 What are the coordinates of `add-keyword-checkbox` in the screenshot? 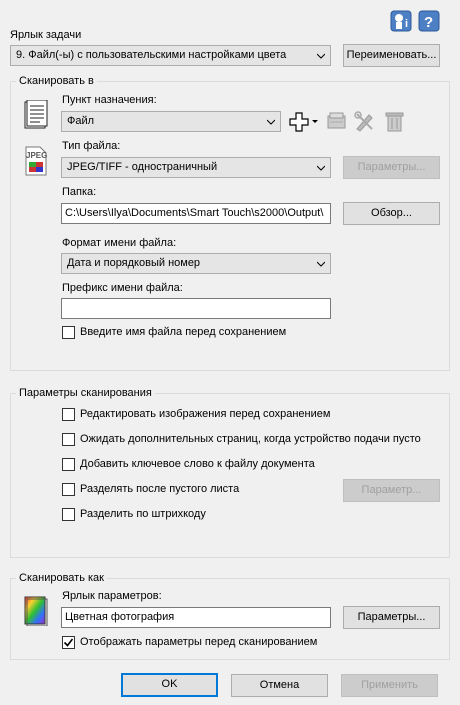 It's located at (68, 464).